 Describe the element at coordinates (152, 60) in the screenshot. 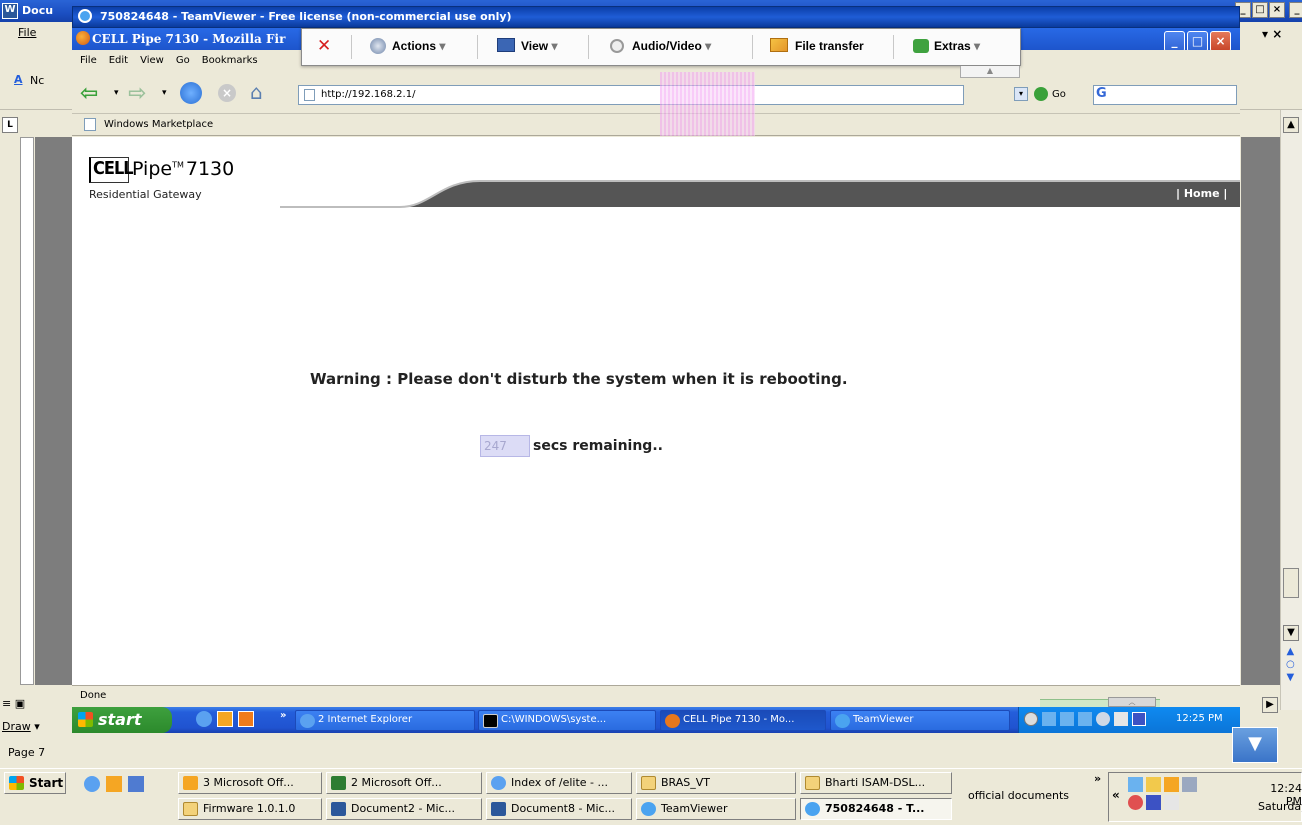

I see `menu-view: View` at that location.